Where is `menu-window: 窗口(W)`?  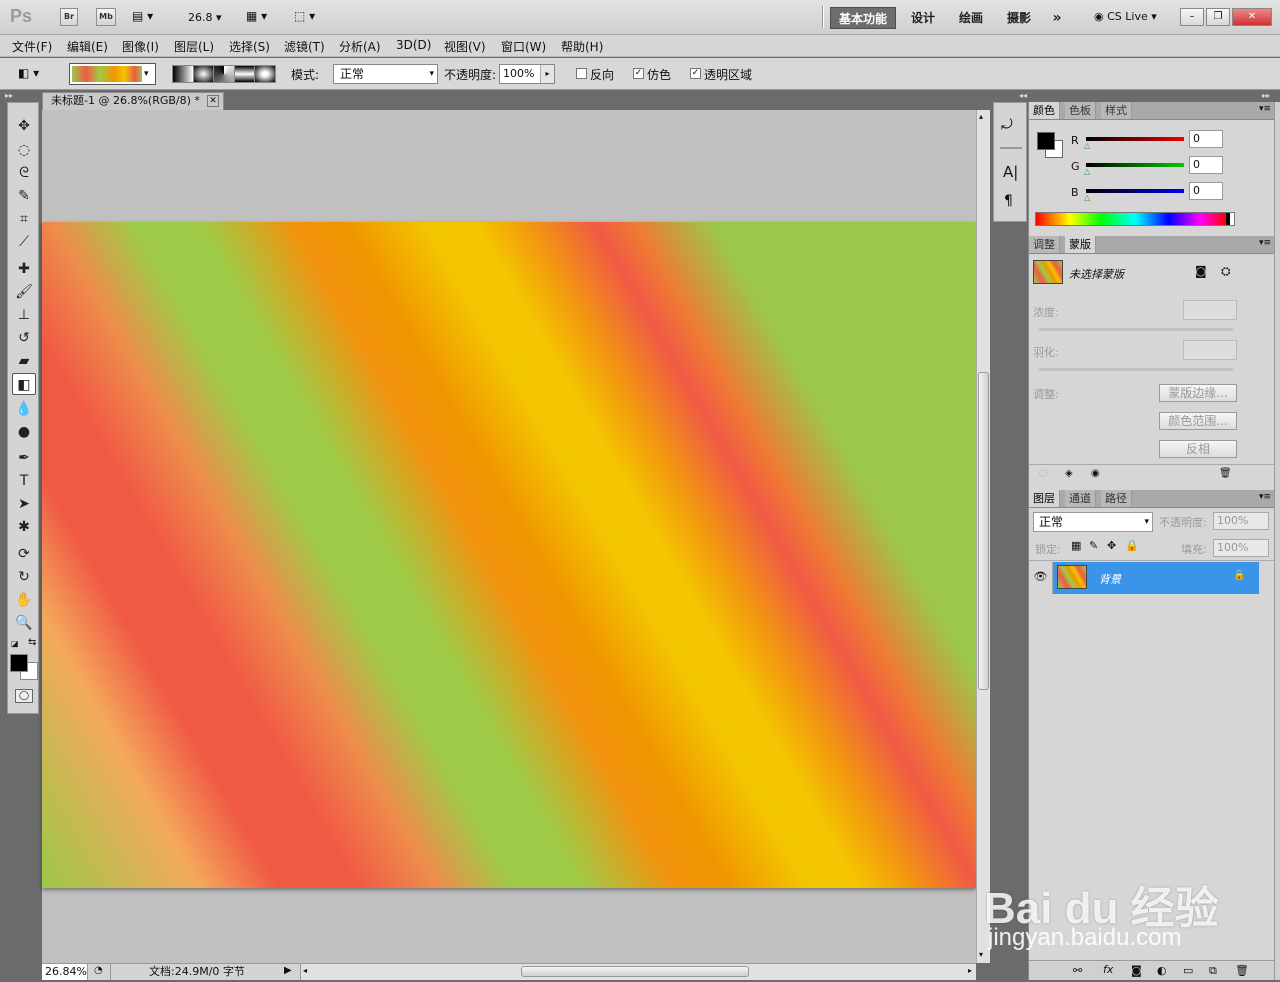 menu-window: 窗口(W) is located at coordinates (523, 46).